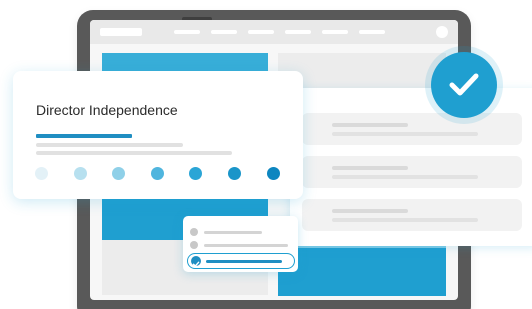 This screenshot has height=309, width=532. What do you see at coordinates (362, 71) in the screenshot?
I see `screen-side-panel` at bounding box center [362, 71].